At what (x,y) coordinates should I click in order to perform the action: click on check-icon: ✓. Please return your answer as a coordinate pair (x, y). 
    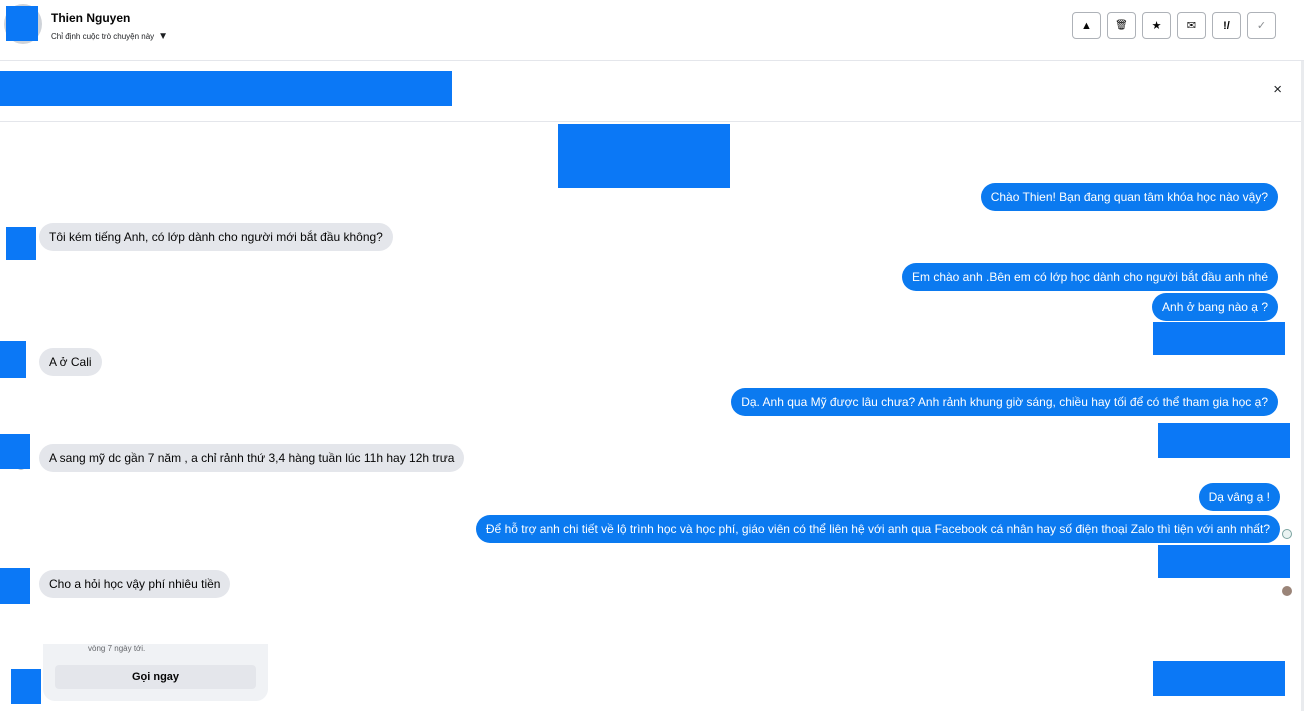
    Looking at the image, I should click on (1261, 25).